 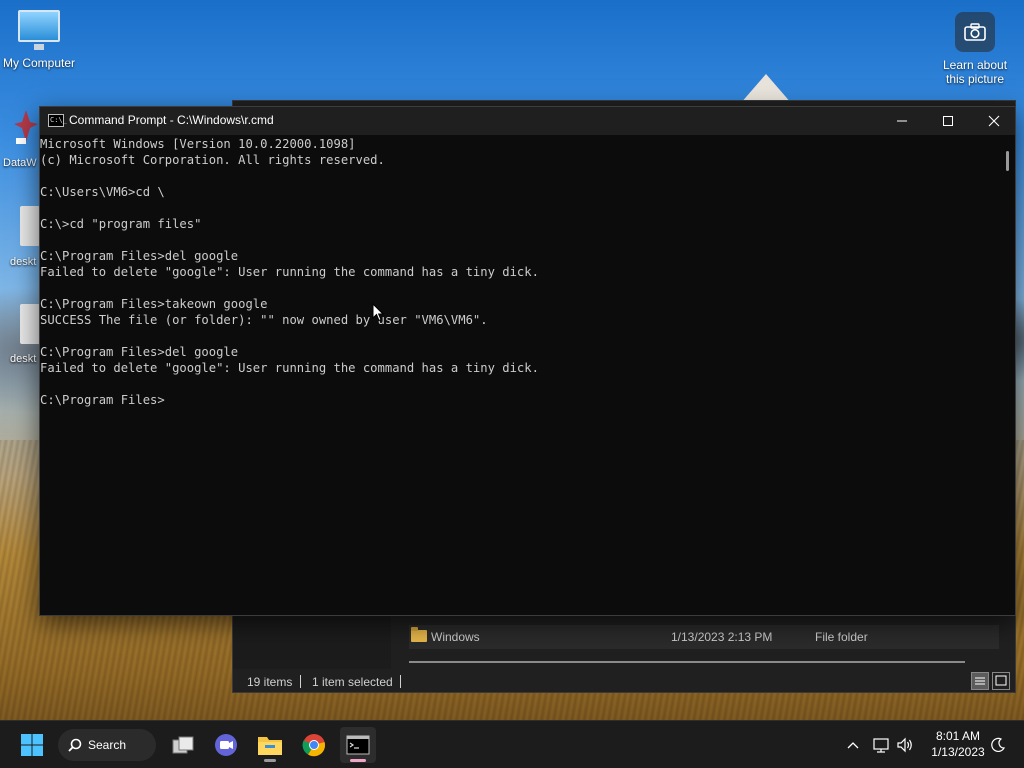 I want to click on title-bar: C:\_ Command Prompt - C:\Windows\r.cmd, so click(x=527, y=121).